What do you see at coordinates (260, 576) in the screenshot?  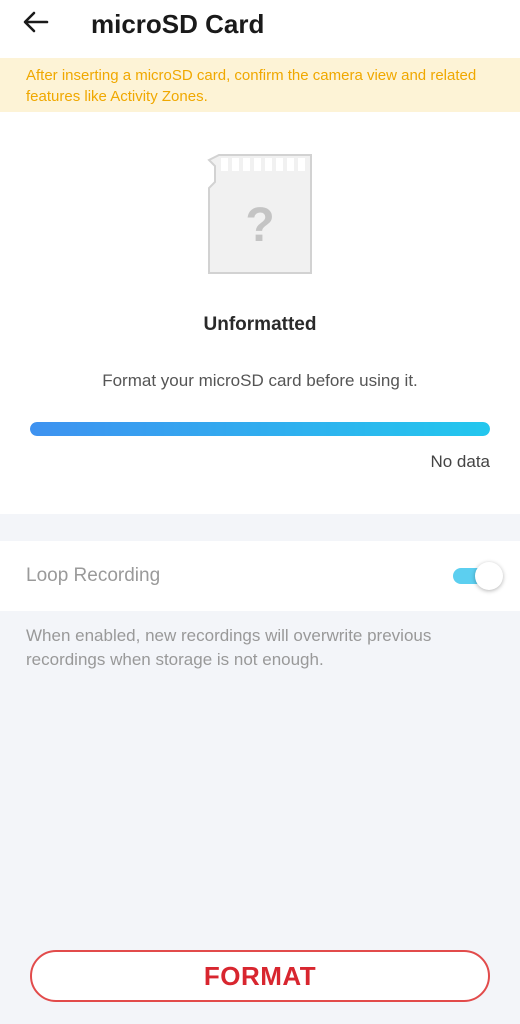 I see `loop-recording-row: Loop Recording` at bounding box center [260, 576].